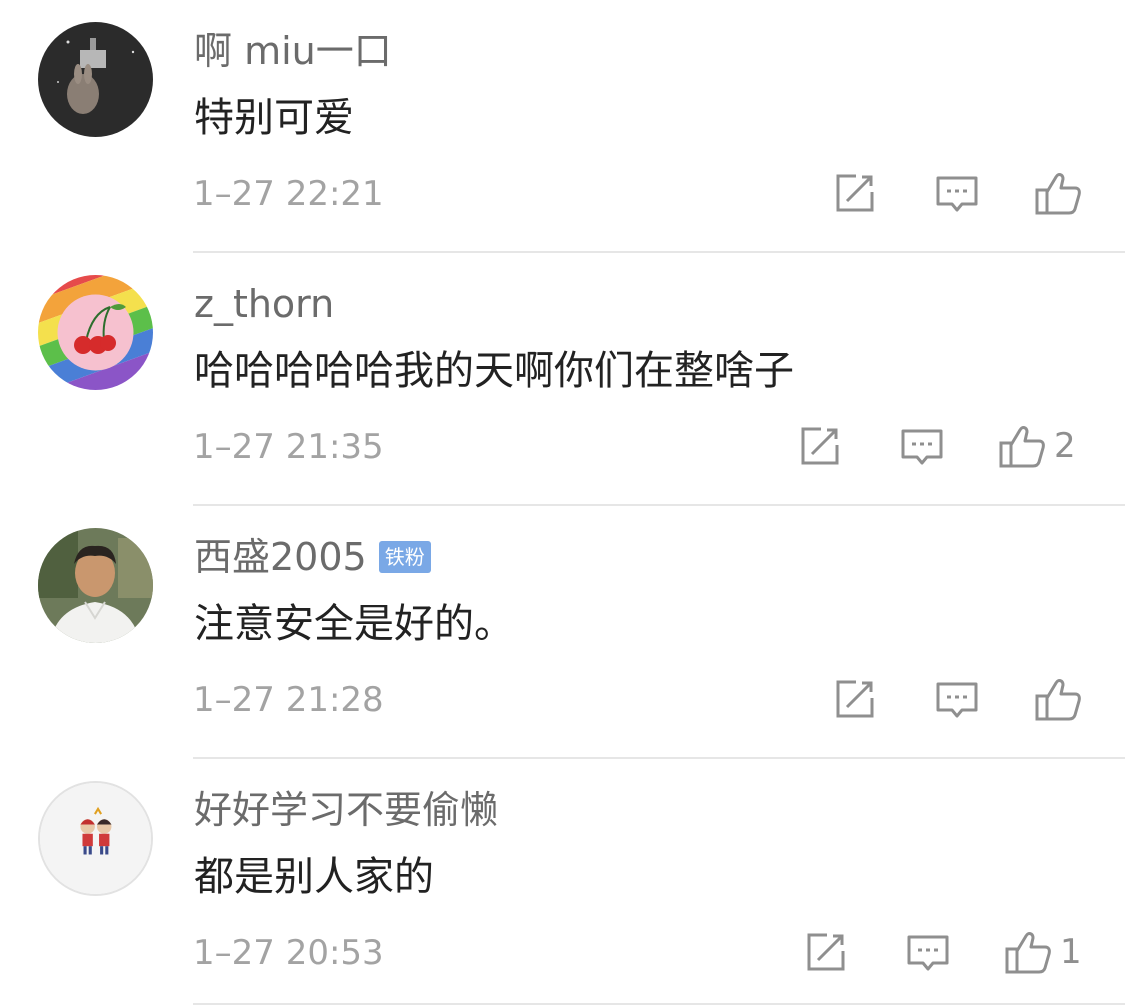  I want to click on cartoon-kids-avatar-icon, so click(95, 838).